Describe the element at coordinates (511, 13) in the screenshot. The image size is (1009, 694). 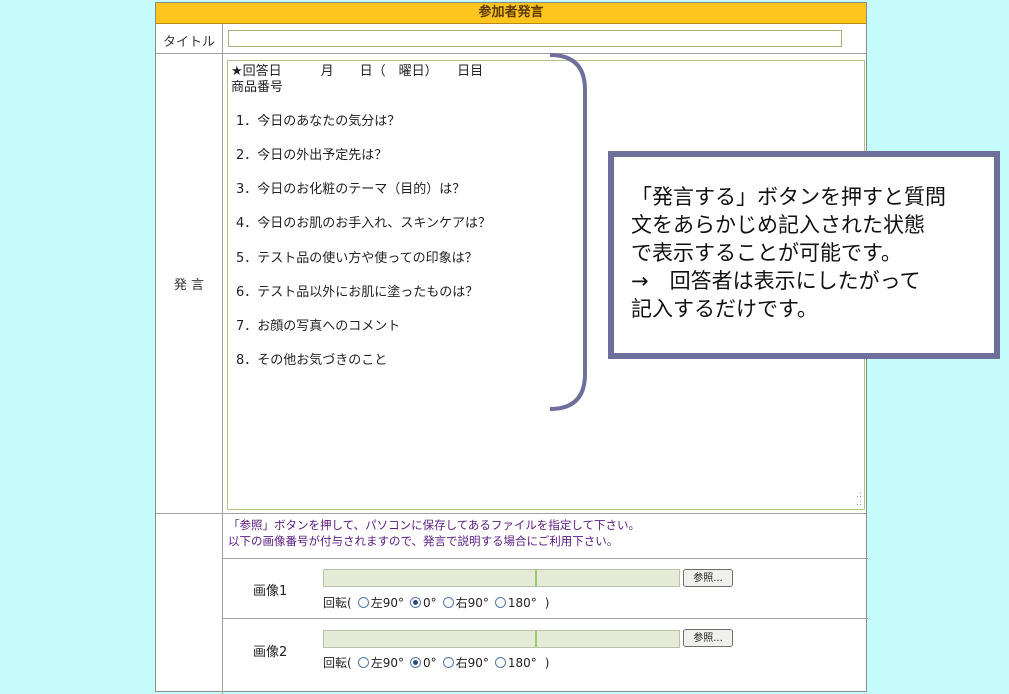
I see `form-header: 参加者発言` at that location.